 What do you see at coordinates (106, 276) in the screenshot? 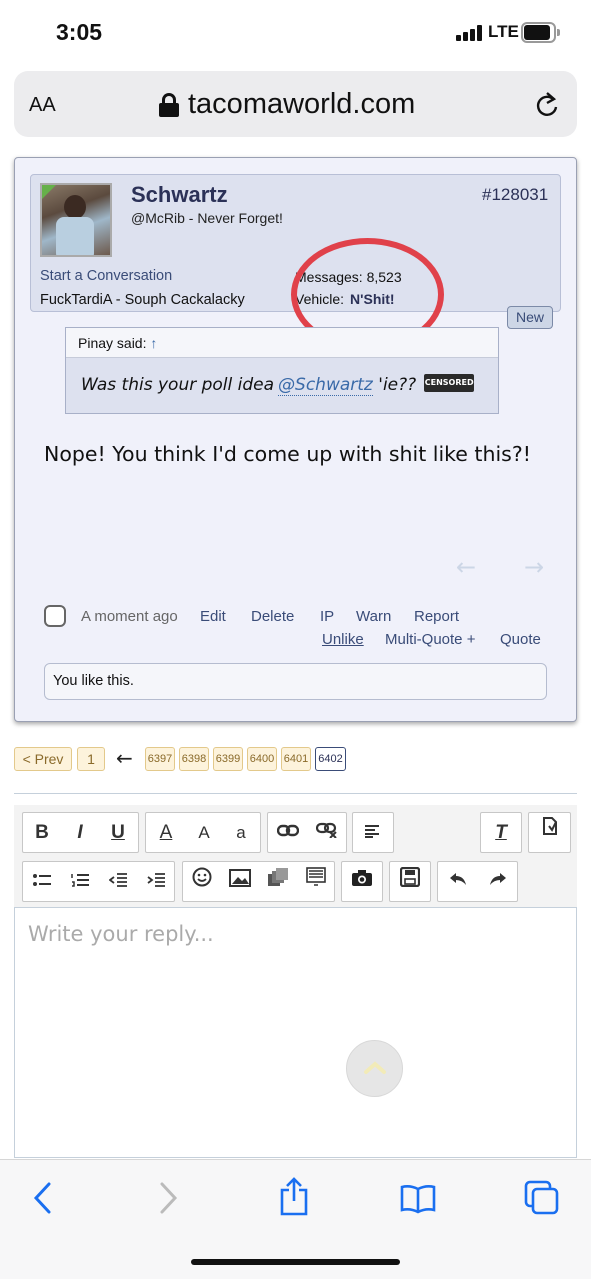
I see `start-conversation-link: Start a Conversation` at bounding box center [106, 276].